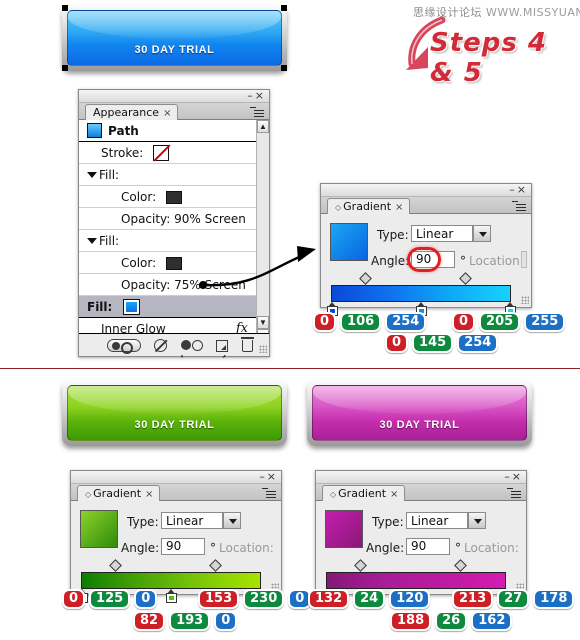 The height and width of the screenshot is (640, 580). What do you see at coordinates (161, 346) in the screenshot?
I see `no-selection-icon` at bounding box center [161, 346].